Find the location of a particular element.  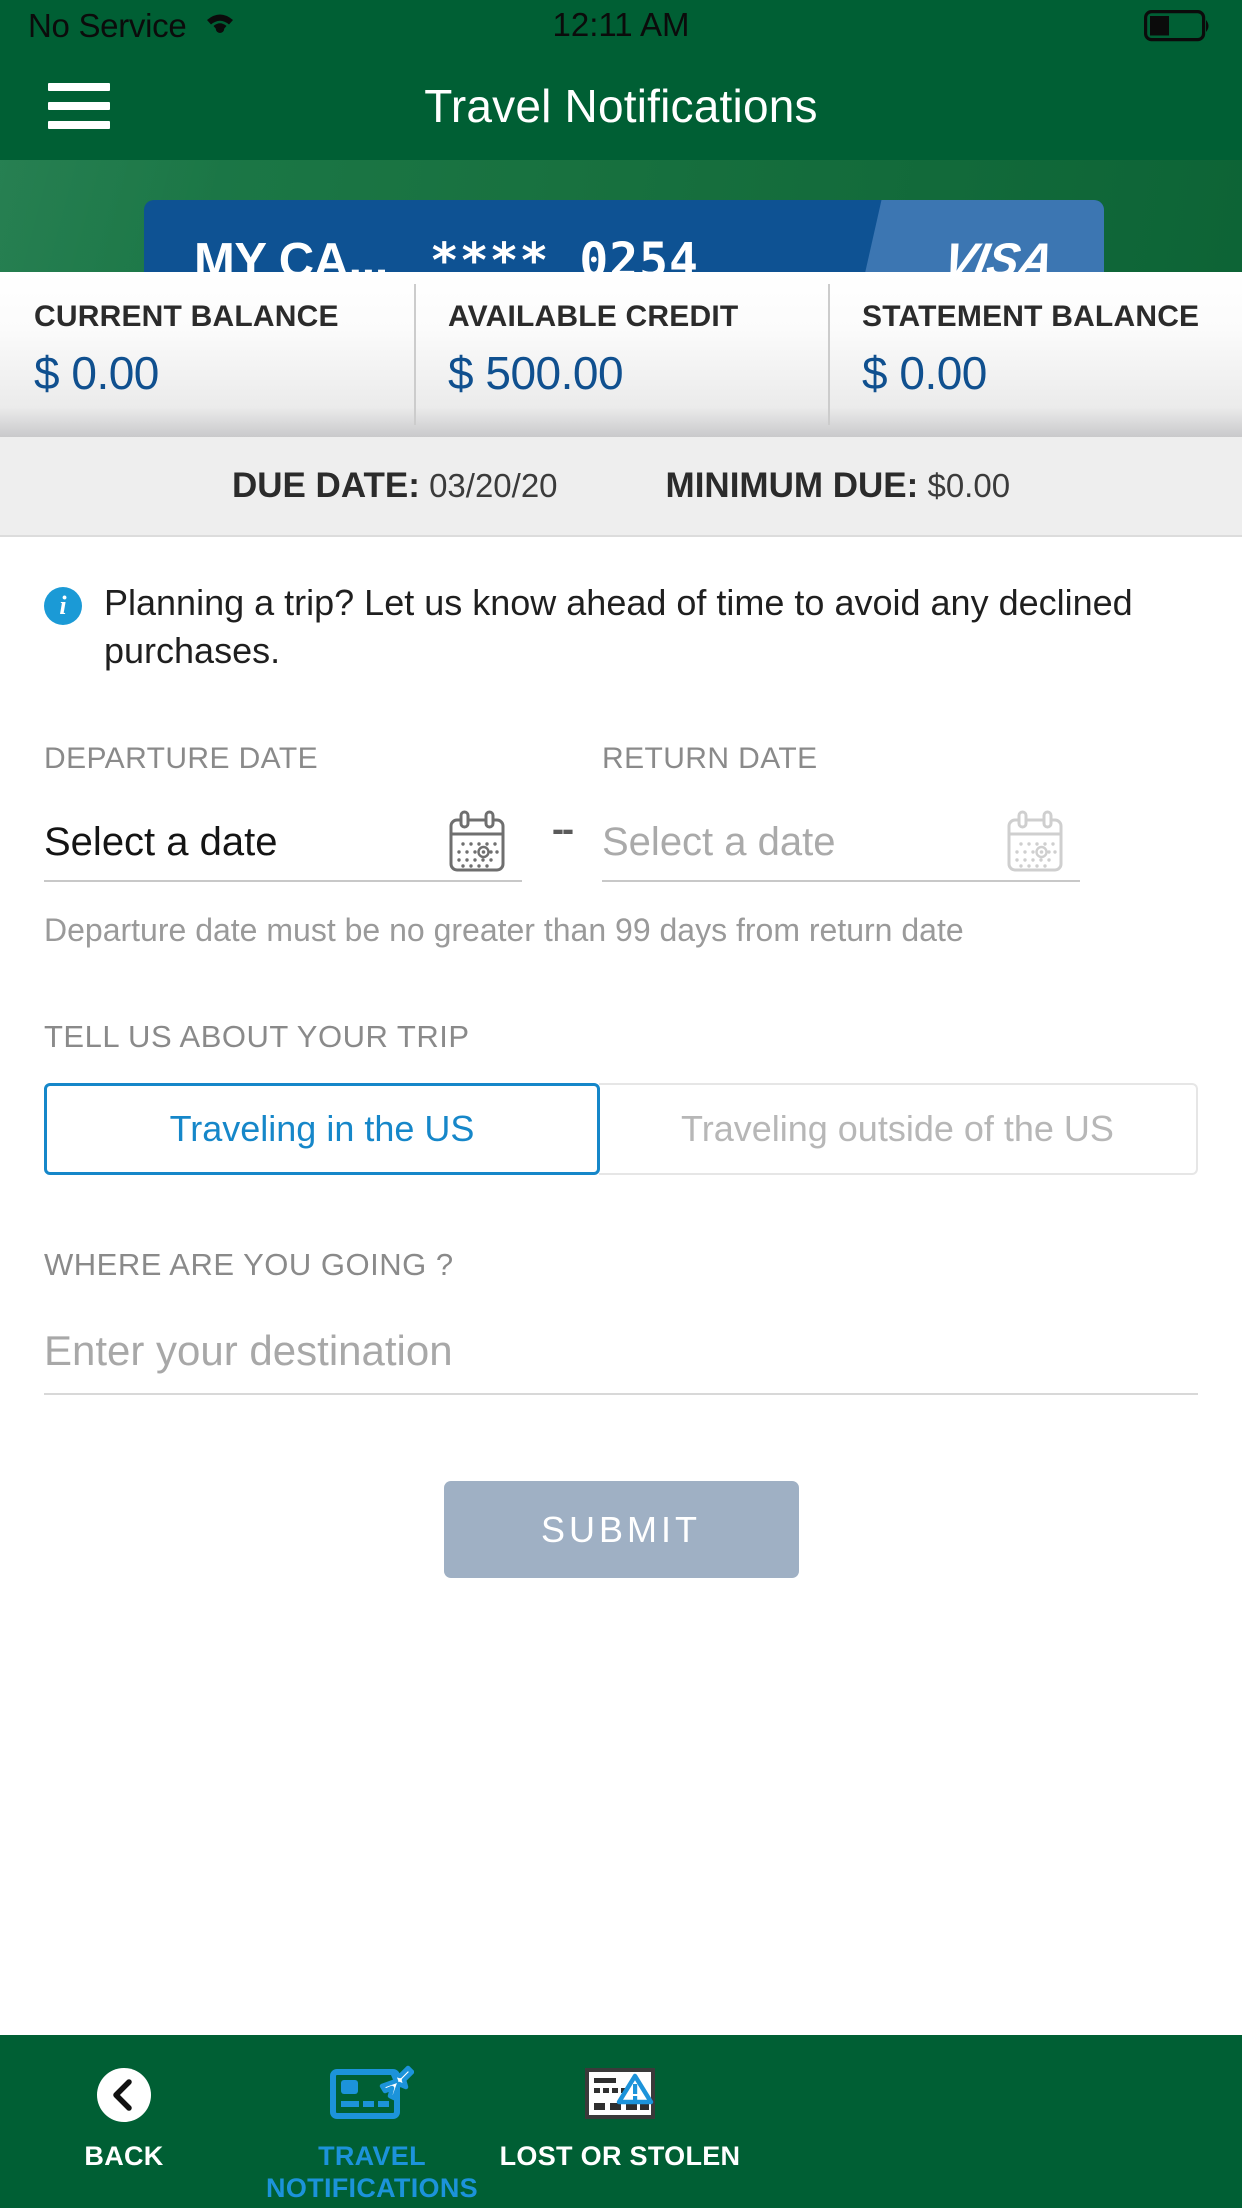

nav-bar: Travel Notifications is located at coordinates (621, 106).